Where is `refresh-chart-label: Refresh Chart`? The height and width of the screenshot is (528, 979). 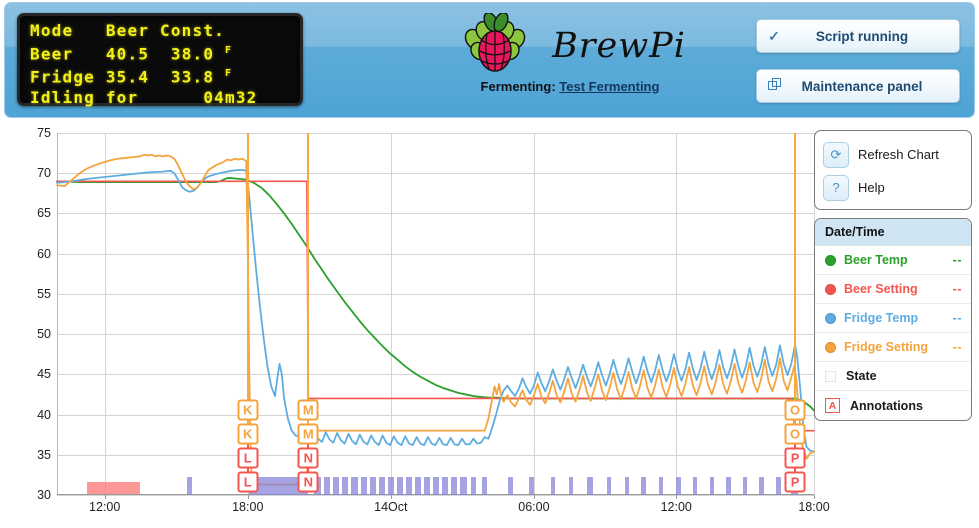 refresh-chart-label: Refresh Chart is located at coordinates (898, 154).